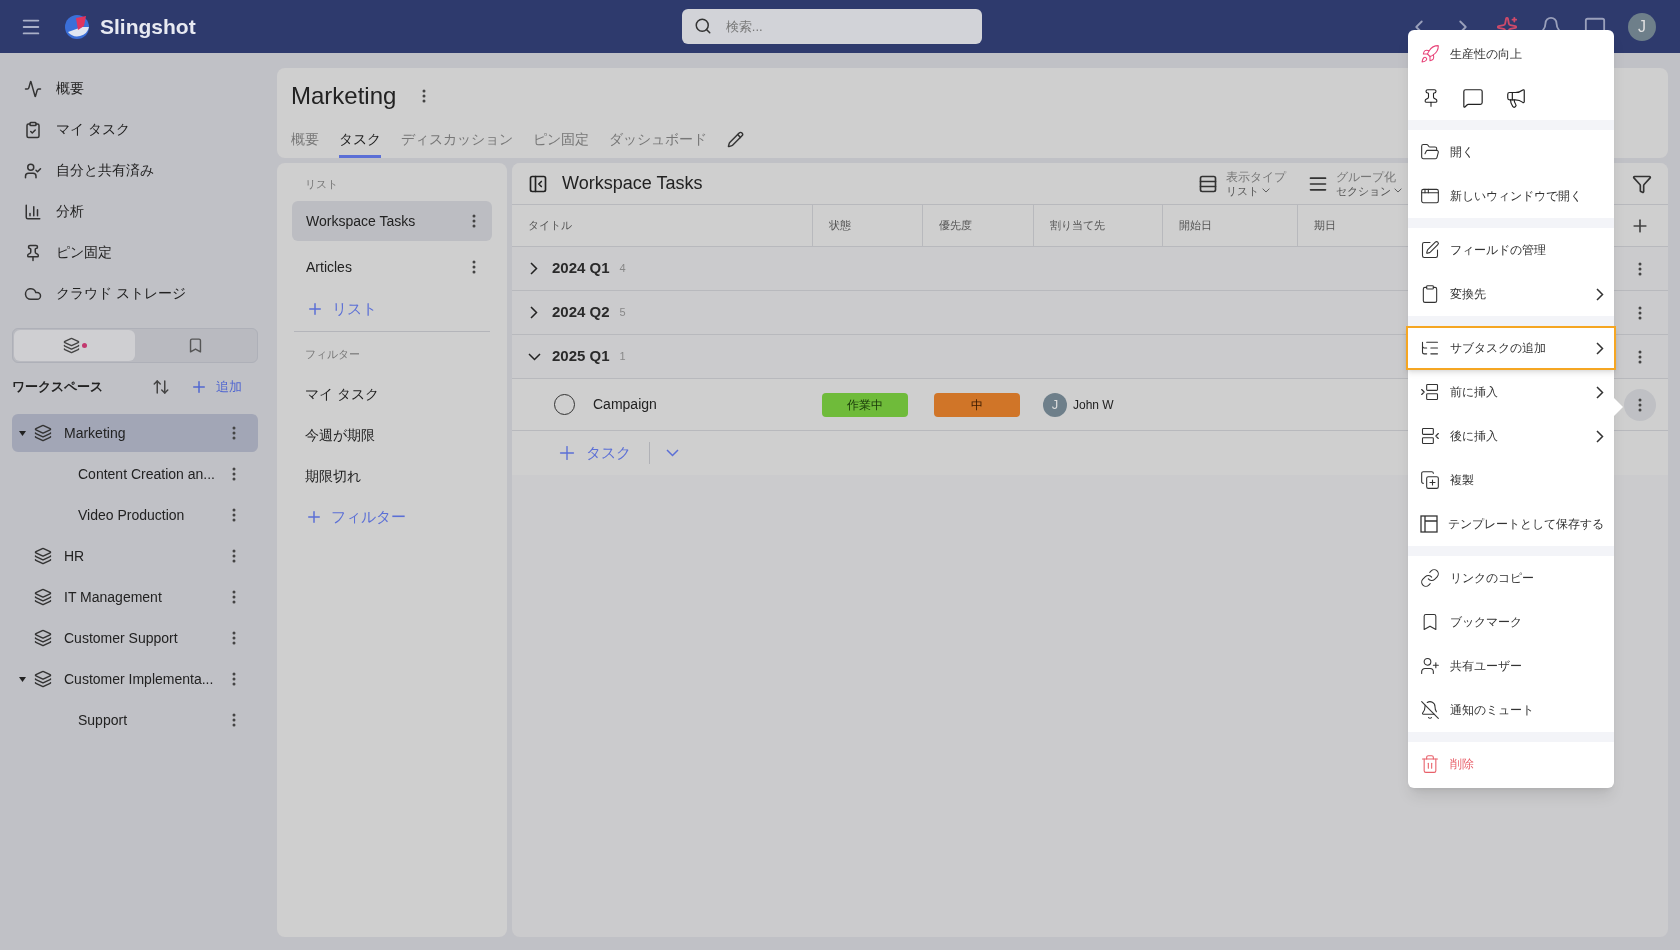  I want to click on sort-icon, so click(161, 387).